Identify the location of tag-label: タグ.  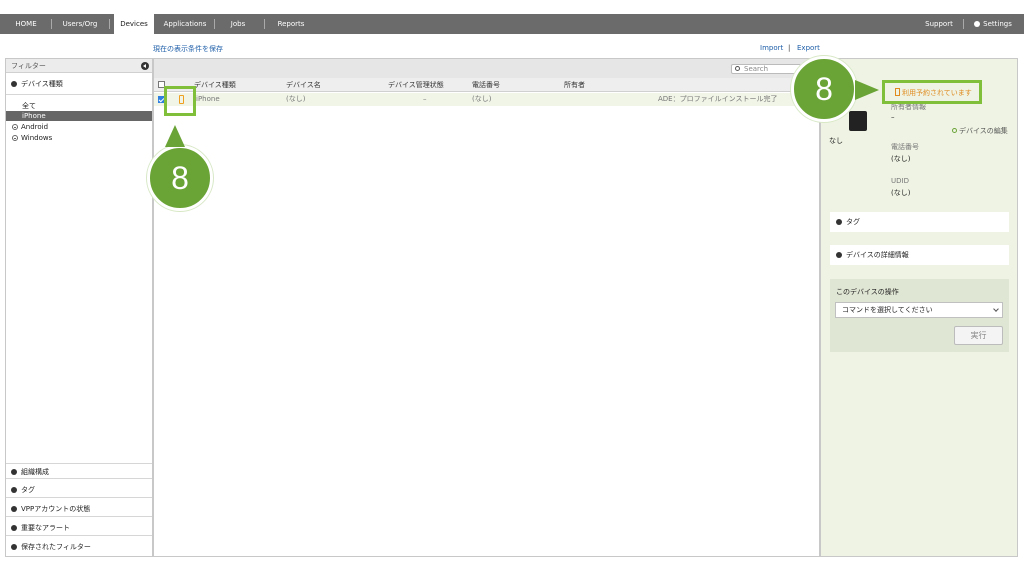
(853, 222).